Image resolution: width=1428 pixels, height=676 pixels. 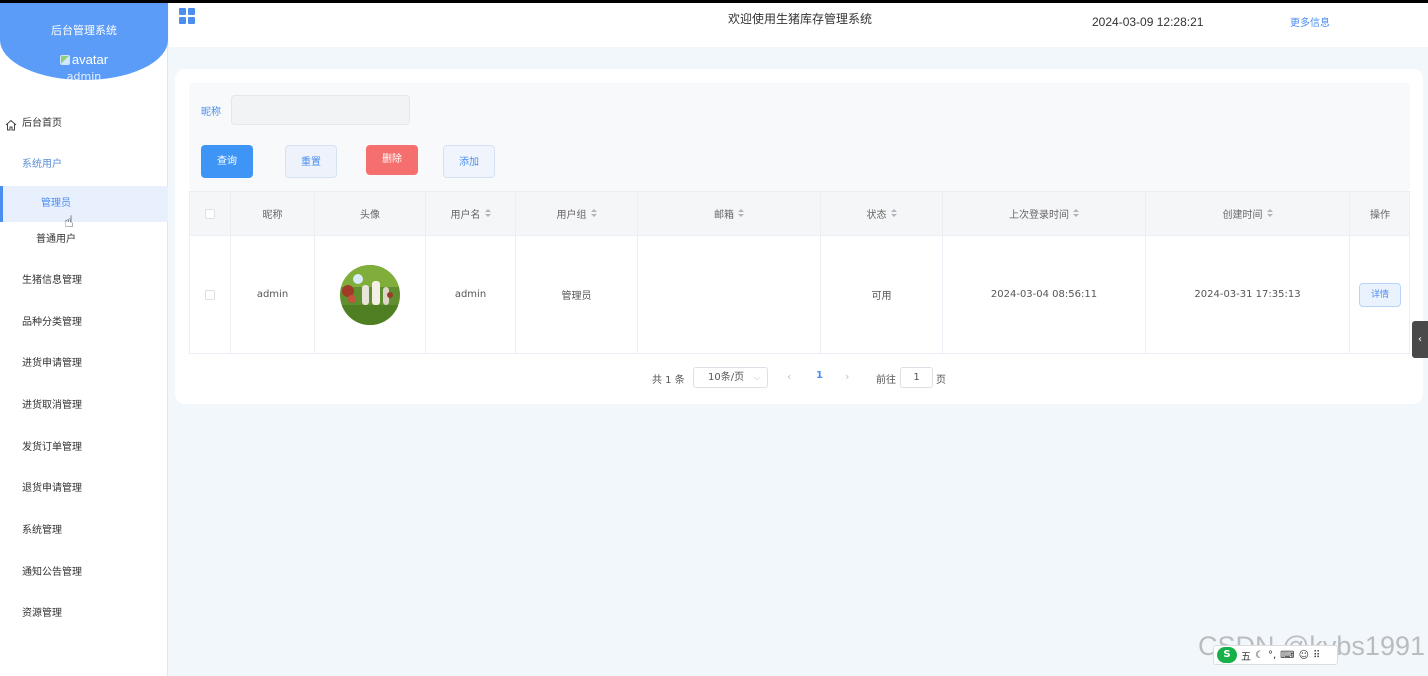 I want to click on cell-status: 可用, so click(x=882, y=294).